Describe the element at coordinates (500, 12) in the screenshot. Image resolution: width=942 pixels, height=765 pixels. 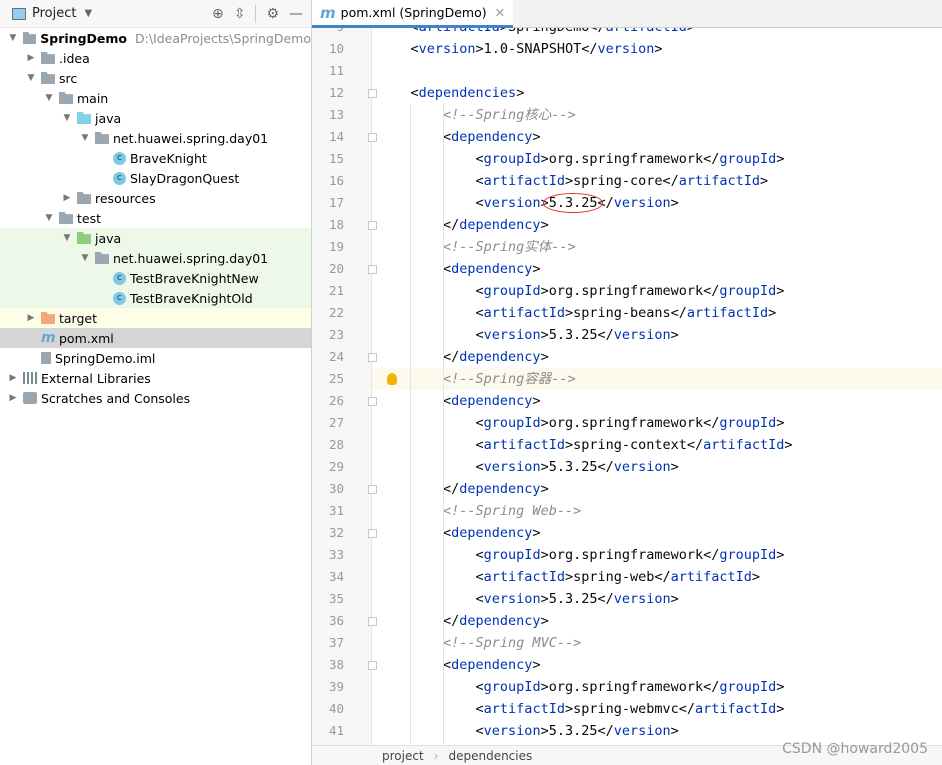
I see `close-icon: ✕` at that location.